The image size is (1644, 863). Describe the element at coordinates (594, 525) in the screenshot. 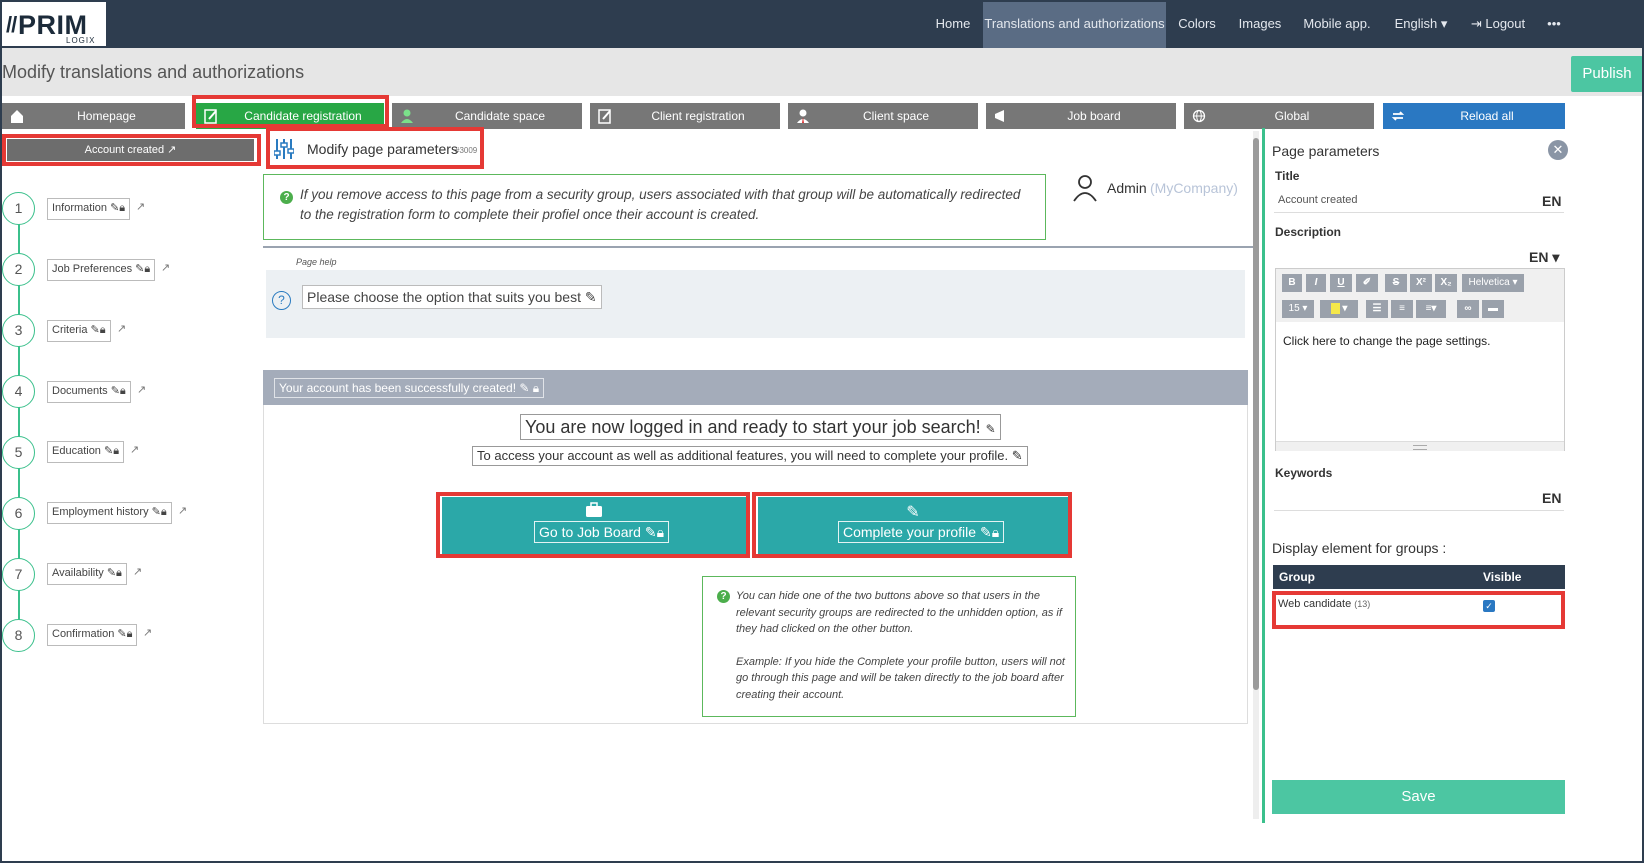

I see `go-to-job-board-button: Go to Job Board ✎🔒︎` at that location.